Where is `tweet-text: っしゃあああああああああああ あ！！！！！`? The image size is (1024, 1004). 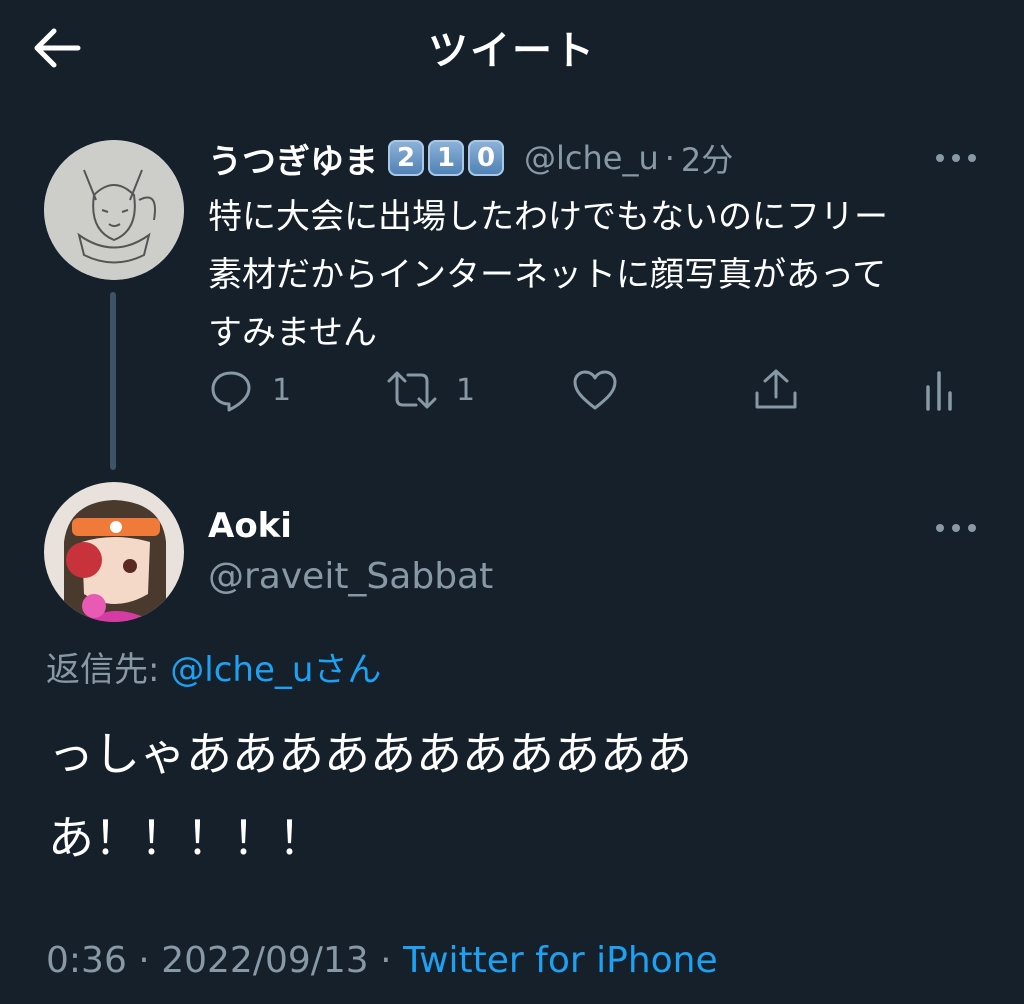 tweet-text: っしゃあああああああああああ あ！！！！！ is located at coordinates (498, 796).